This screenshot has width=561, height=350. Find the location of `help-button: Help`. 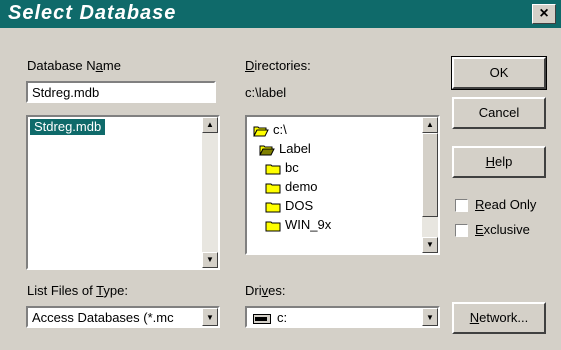

help-button: Help is located at coordinates (499, 162).